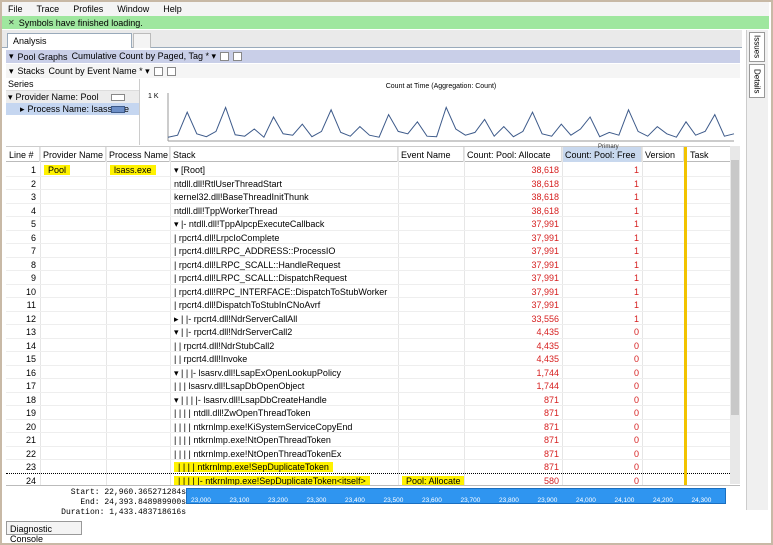 Image resolution: width=773 pixels, height=545 pixels. Describe the element at coordinates (30, 359) in the screenshot. I see `cell-line-text: 15` at that location.